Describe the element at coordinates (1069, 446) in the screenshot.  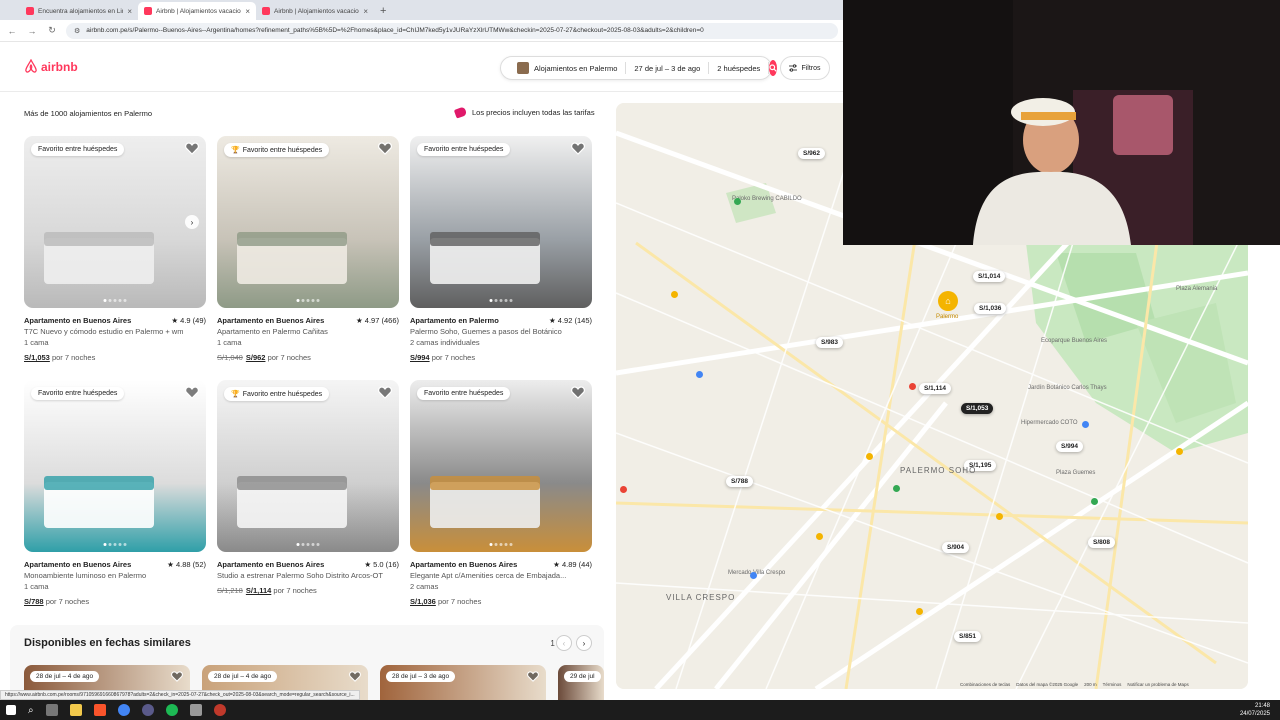
I see `map-price-pin: S/994` at that location.